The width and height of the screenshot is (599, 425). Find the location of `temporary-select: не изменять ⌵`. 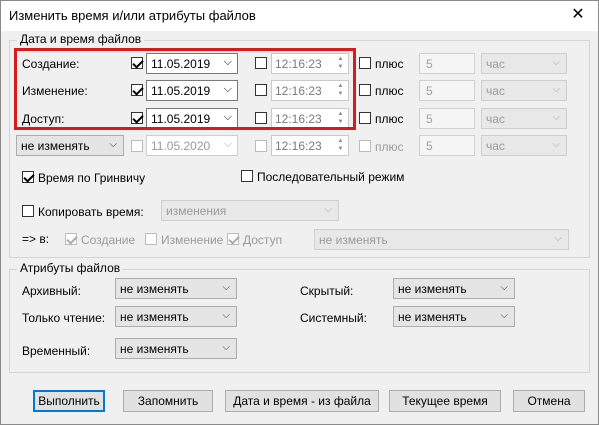

temporary-select: не изменять ⌵ is located at coordinates (176, 348).